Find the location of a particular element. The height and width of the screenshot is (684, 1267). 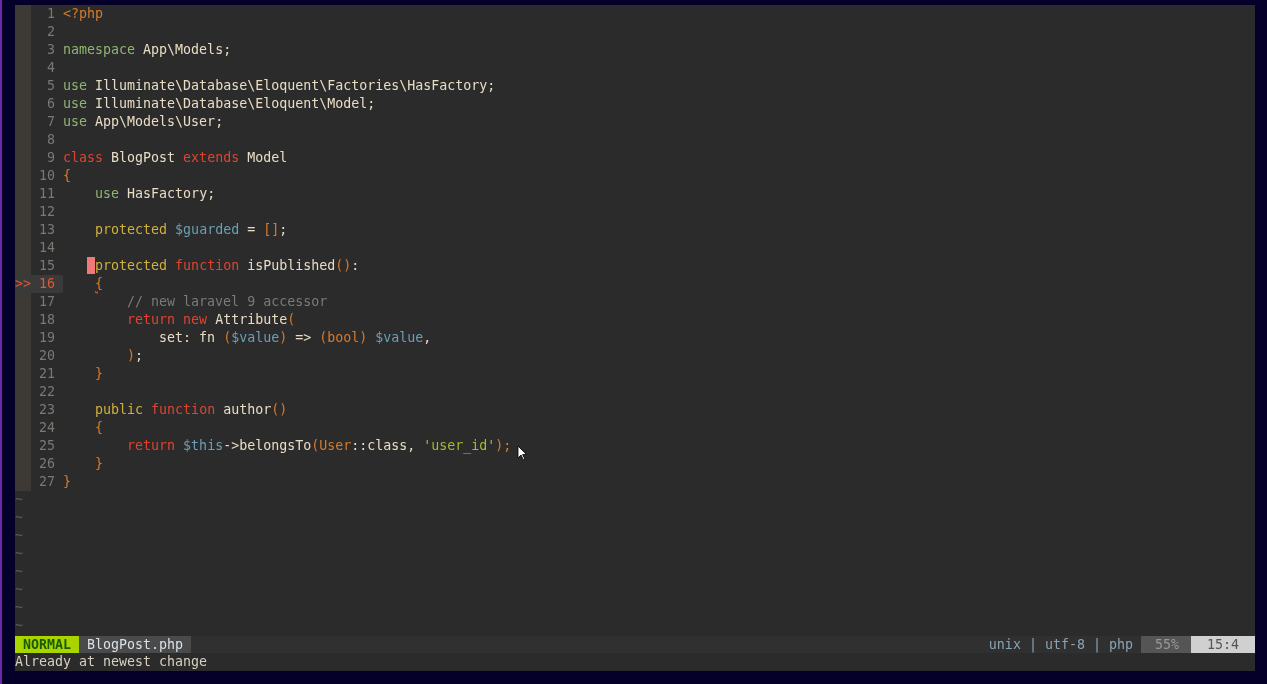

line-number: 26 is located at coordinates (47, 464).